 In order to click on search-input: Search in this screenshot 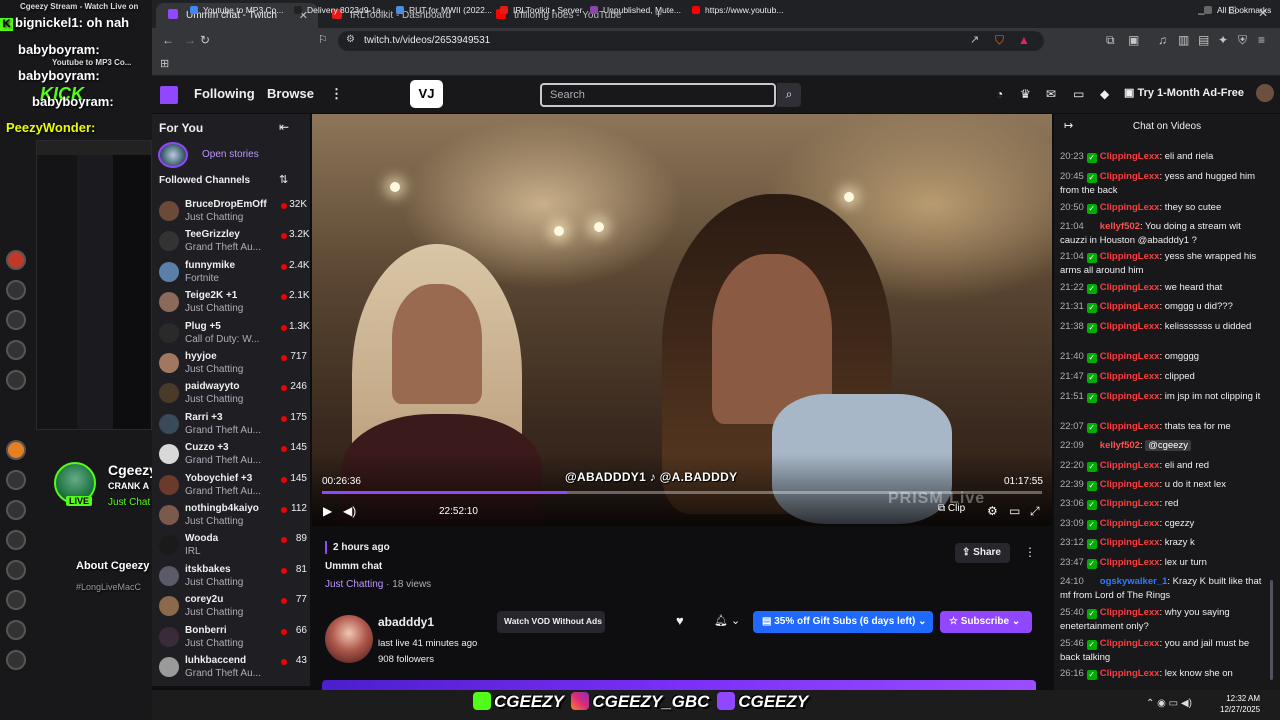, I will do `click(658, 95)`.